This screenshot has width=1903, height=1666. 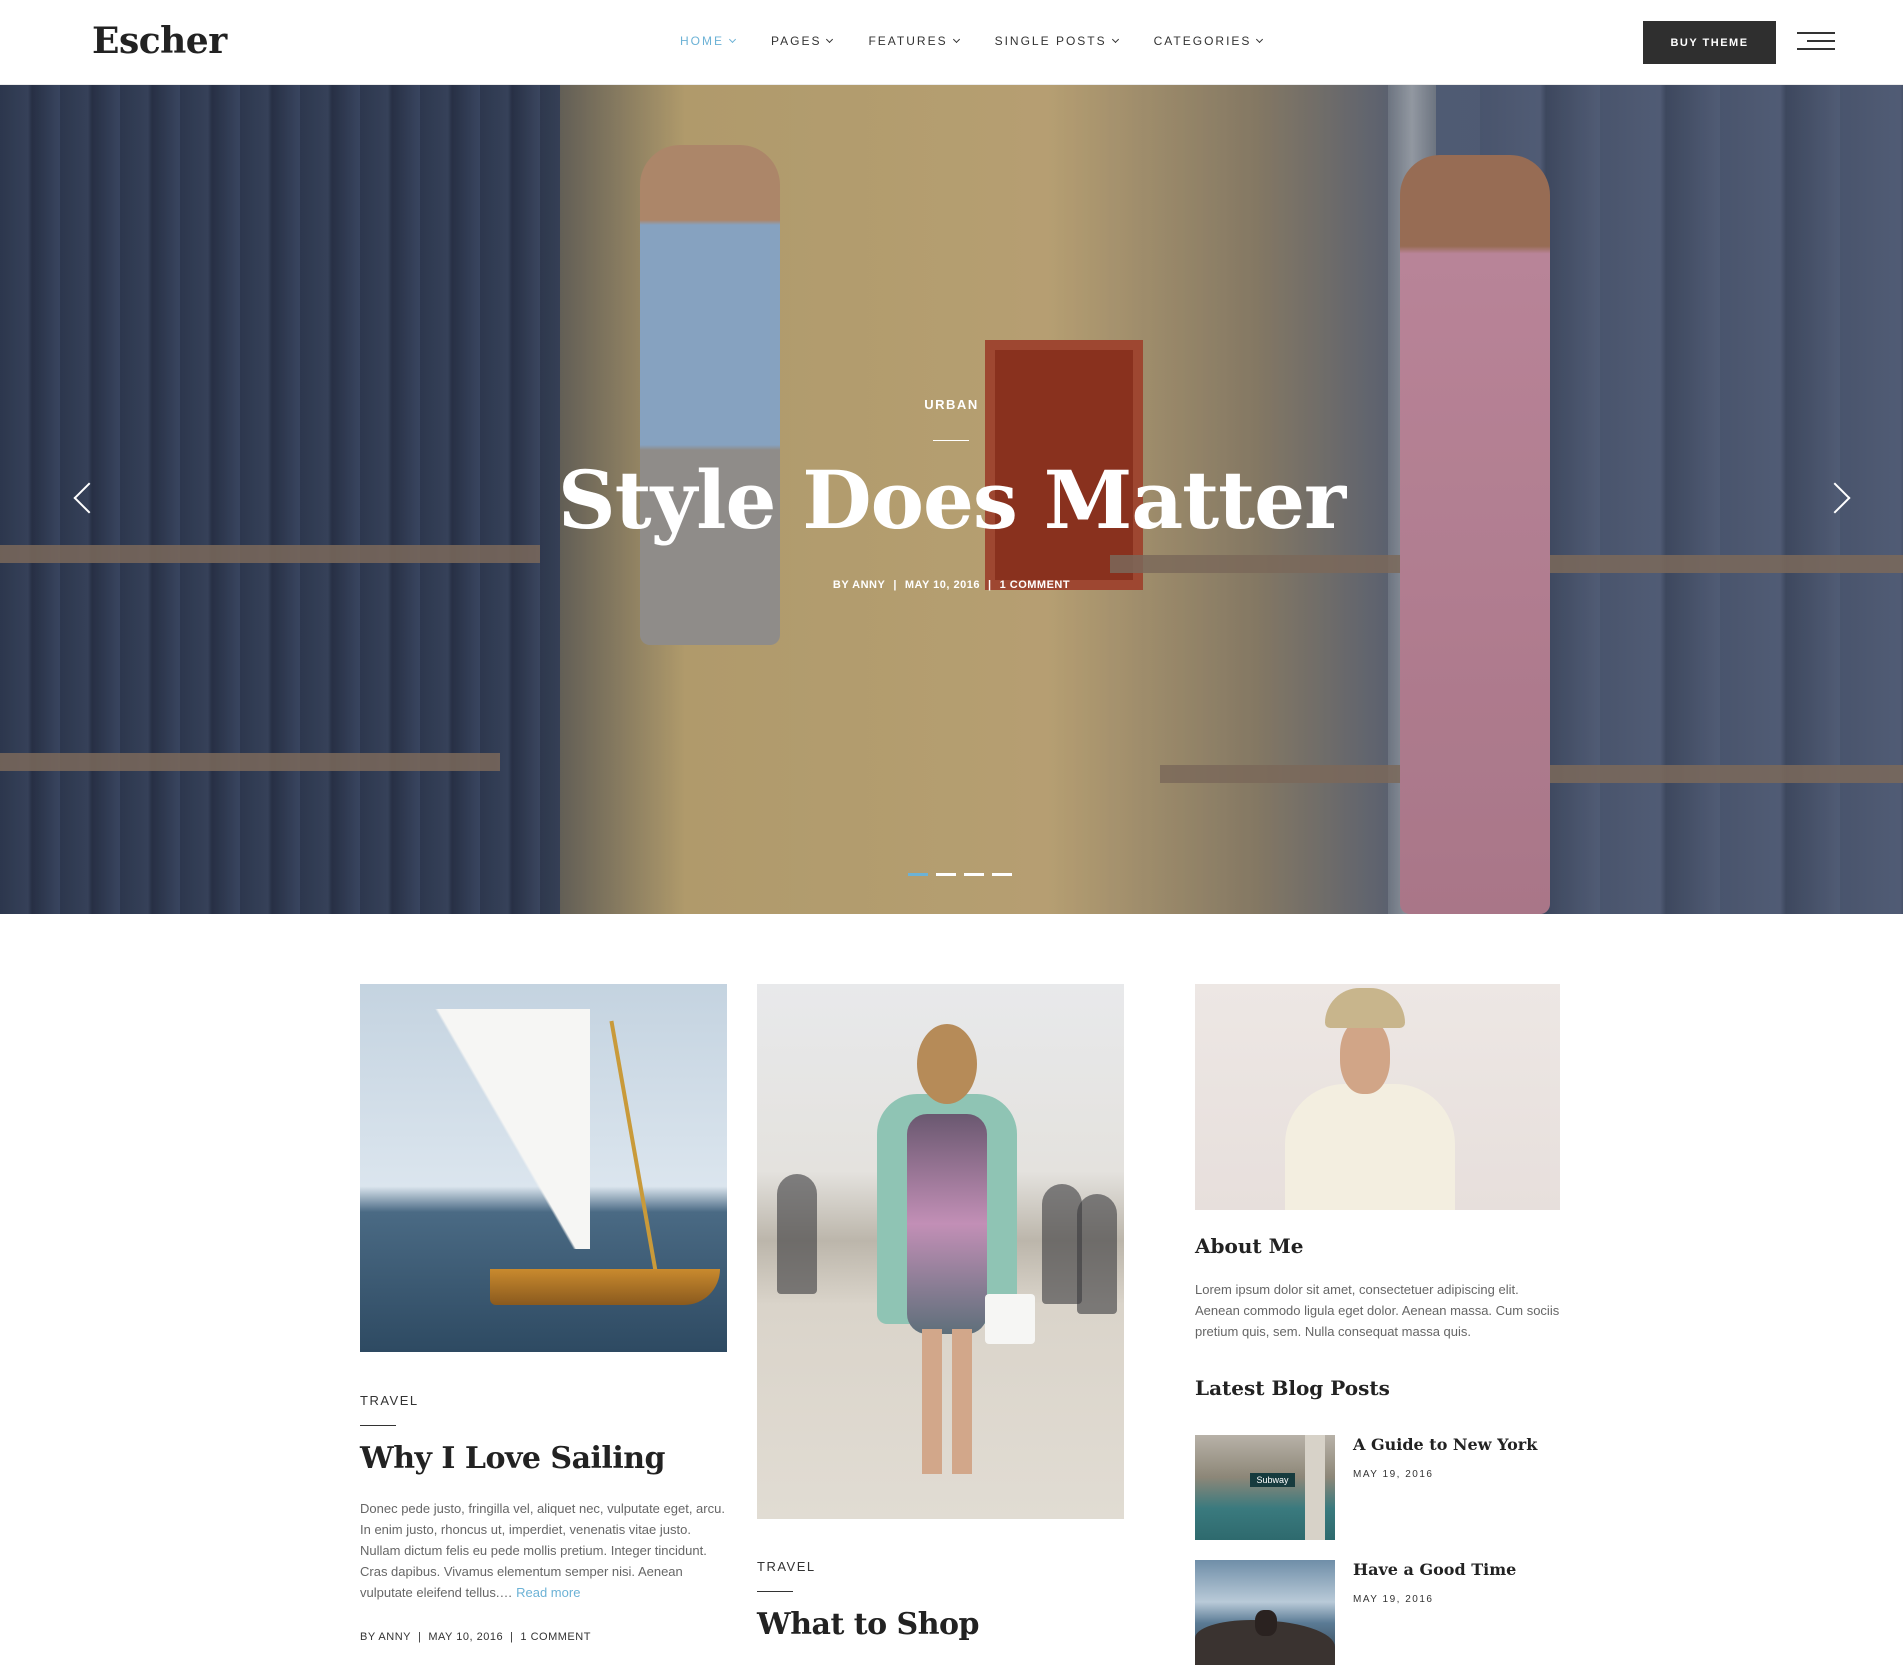 I want to click on latest-post-thumbnail, so click(x=1265, y=1612).